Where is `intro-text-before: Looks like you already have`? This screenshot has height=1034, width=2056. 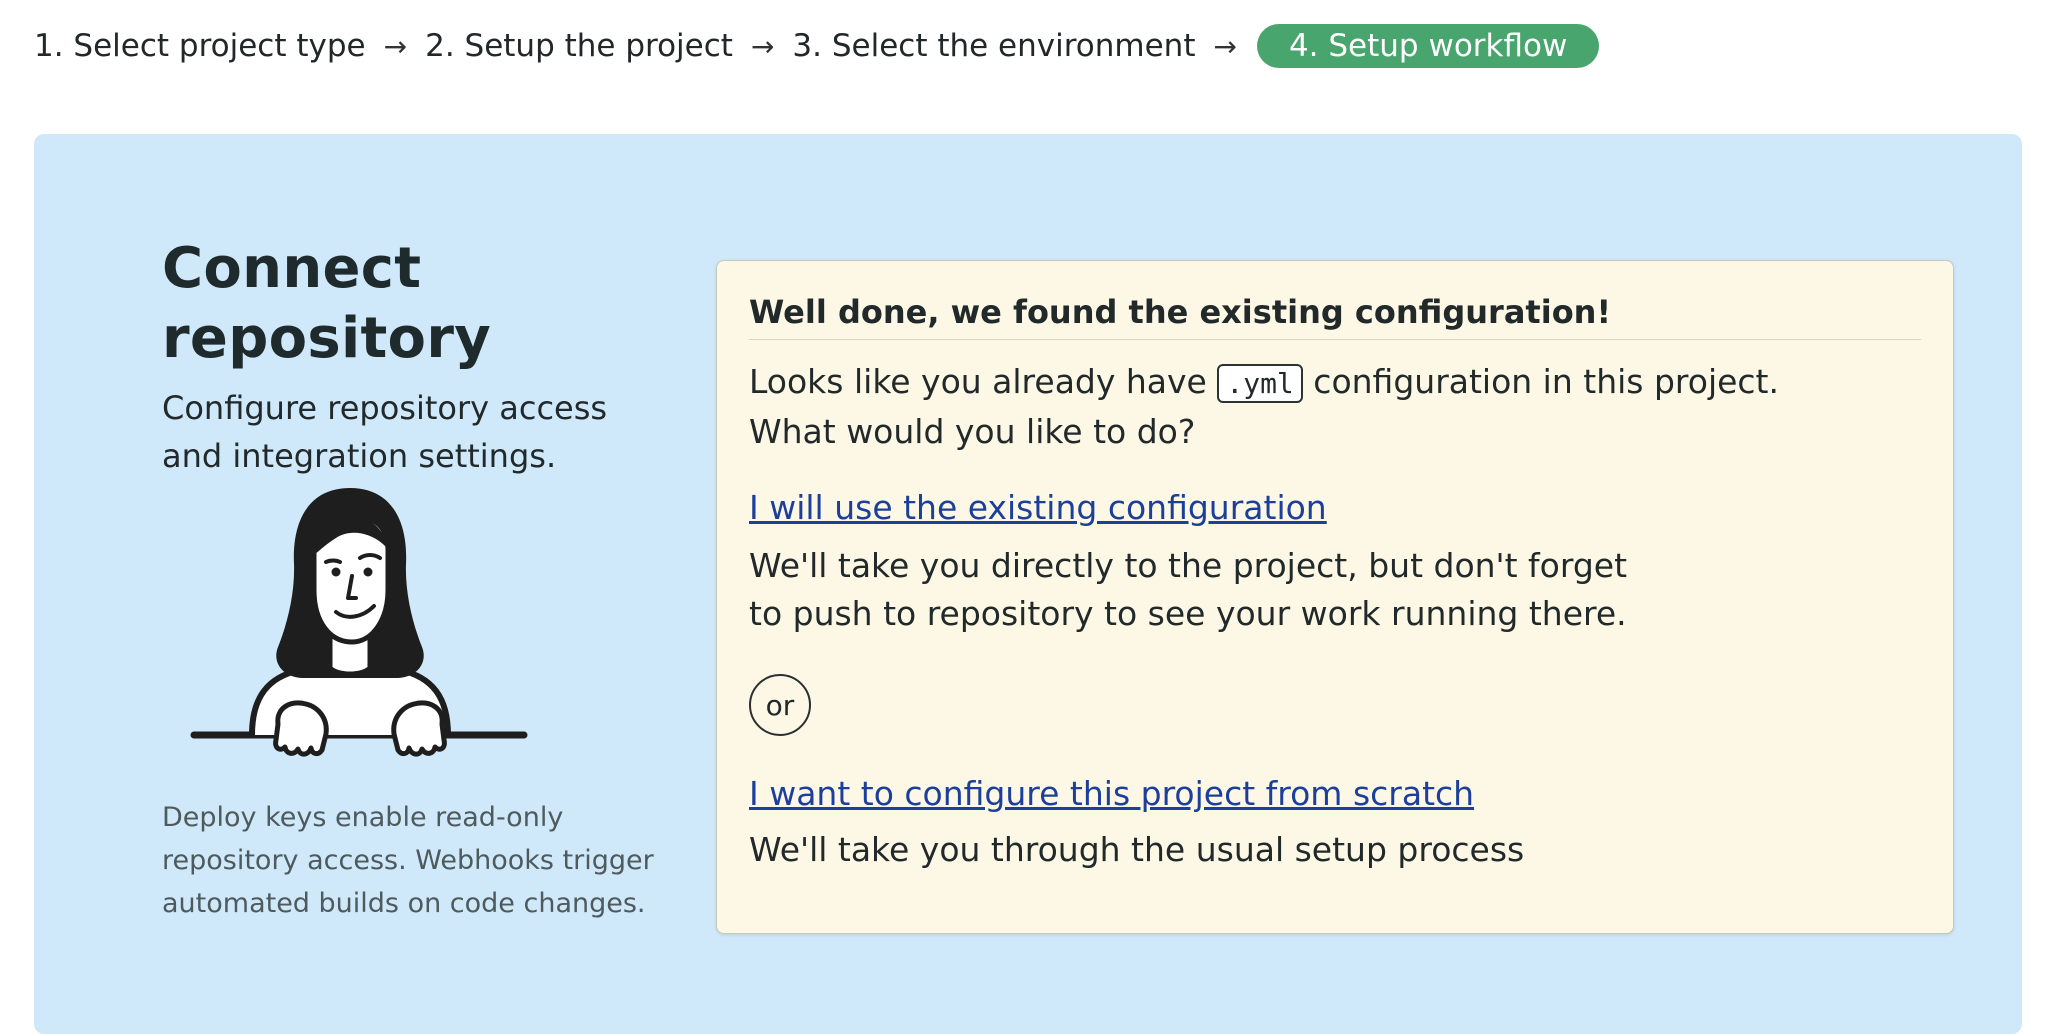 intro-text-before: Looks like you already have is located at coordinates (978, 381).